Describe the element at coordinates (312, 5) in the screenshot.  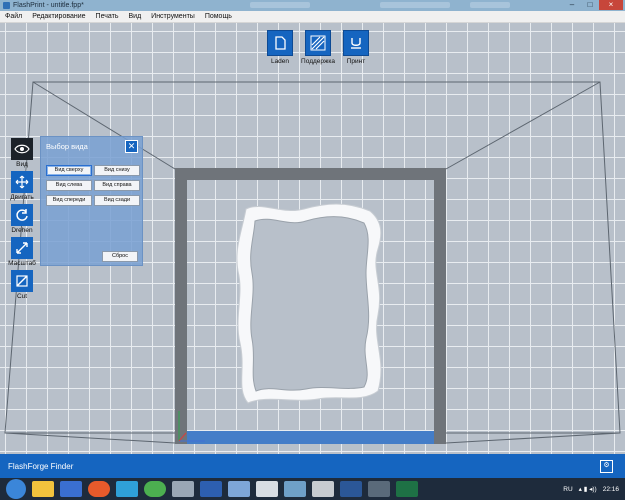
I see `title-bar: FlashPrint - untitle.fpp* – □ ×` at that location.